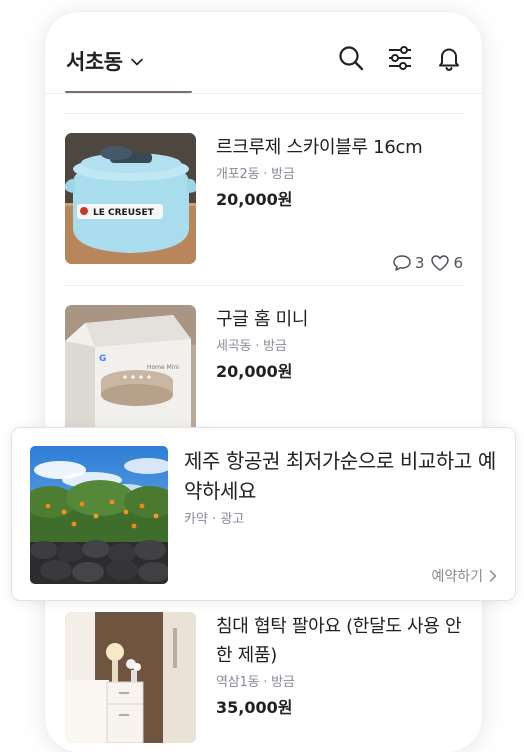 The height and width of the screenshot is (752, 524). Describe the element at coordinates (214, 519) in the screenshot. I see `ad-source: 카약 · 광고` at that location.